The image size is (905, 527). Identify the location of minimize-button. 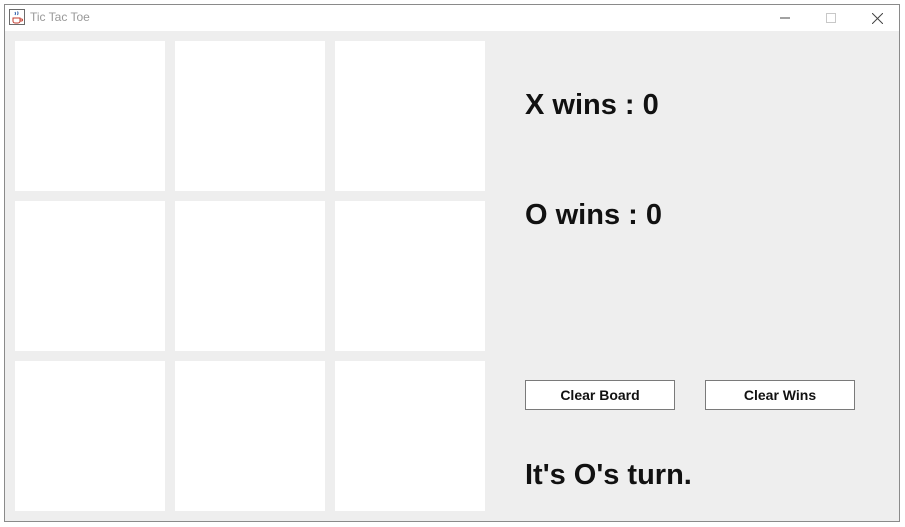
(785, 18).